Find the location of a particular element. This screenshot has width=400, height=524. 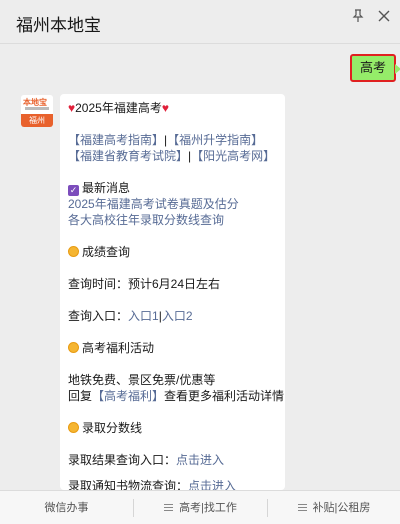

admission-notice: 录取通知书物流查询：点击进入 is located at coordinates (152, 484).